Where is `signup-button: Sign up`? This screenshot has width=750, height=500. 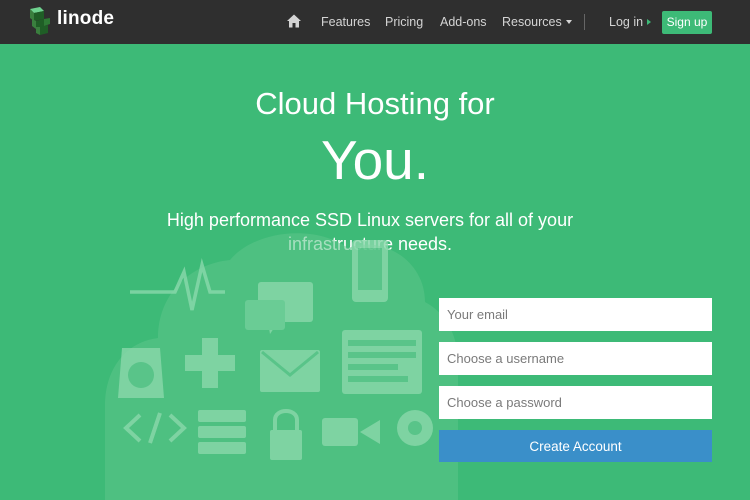 signup-button: Sign up is located at coordinates (687, 22).